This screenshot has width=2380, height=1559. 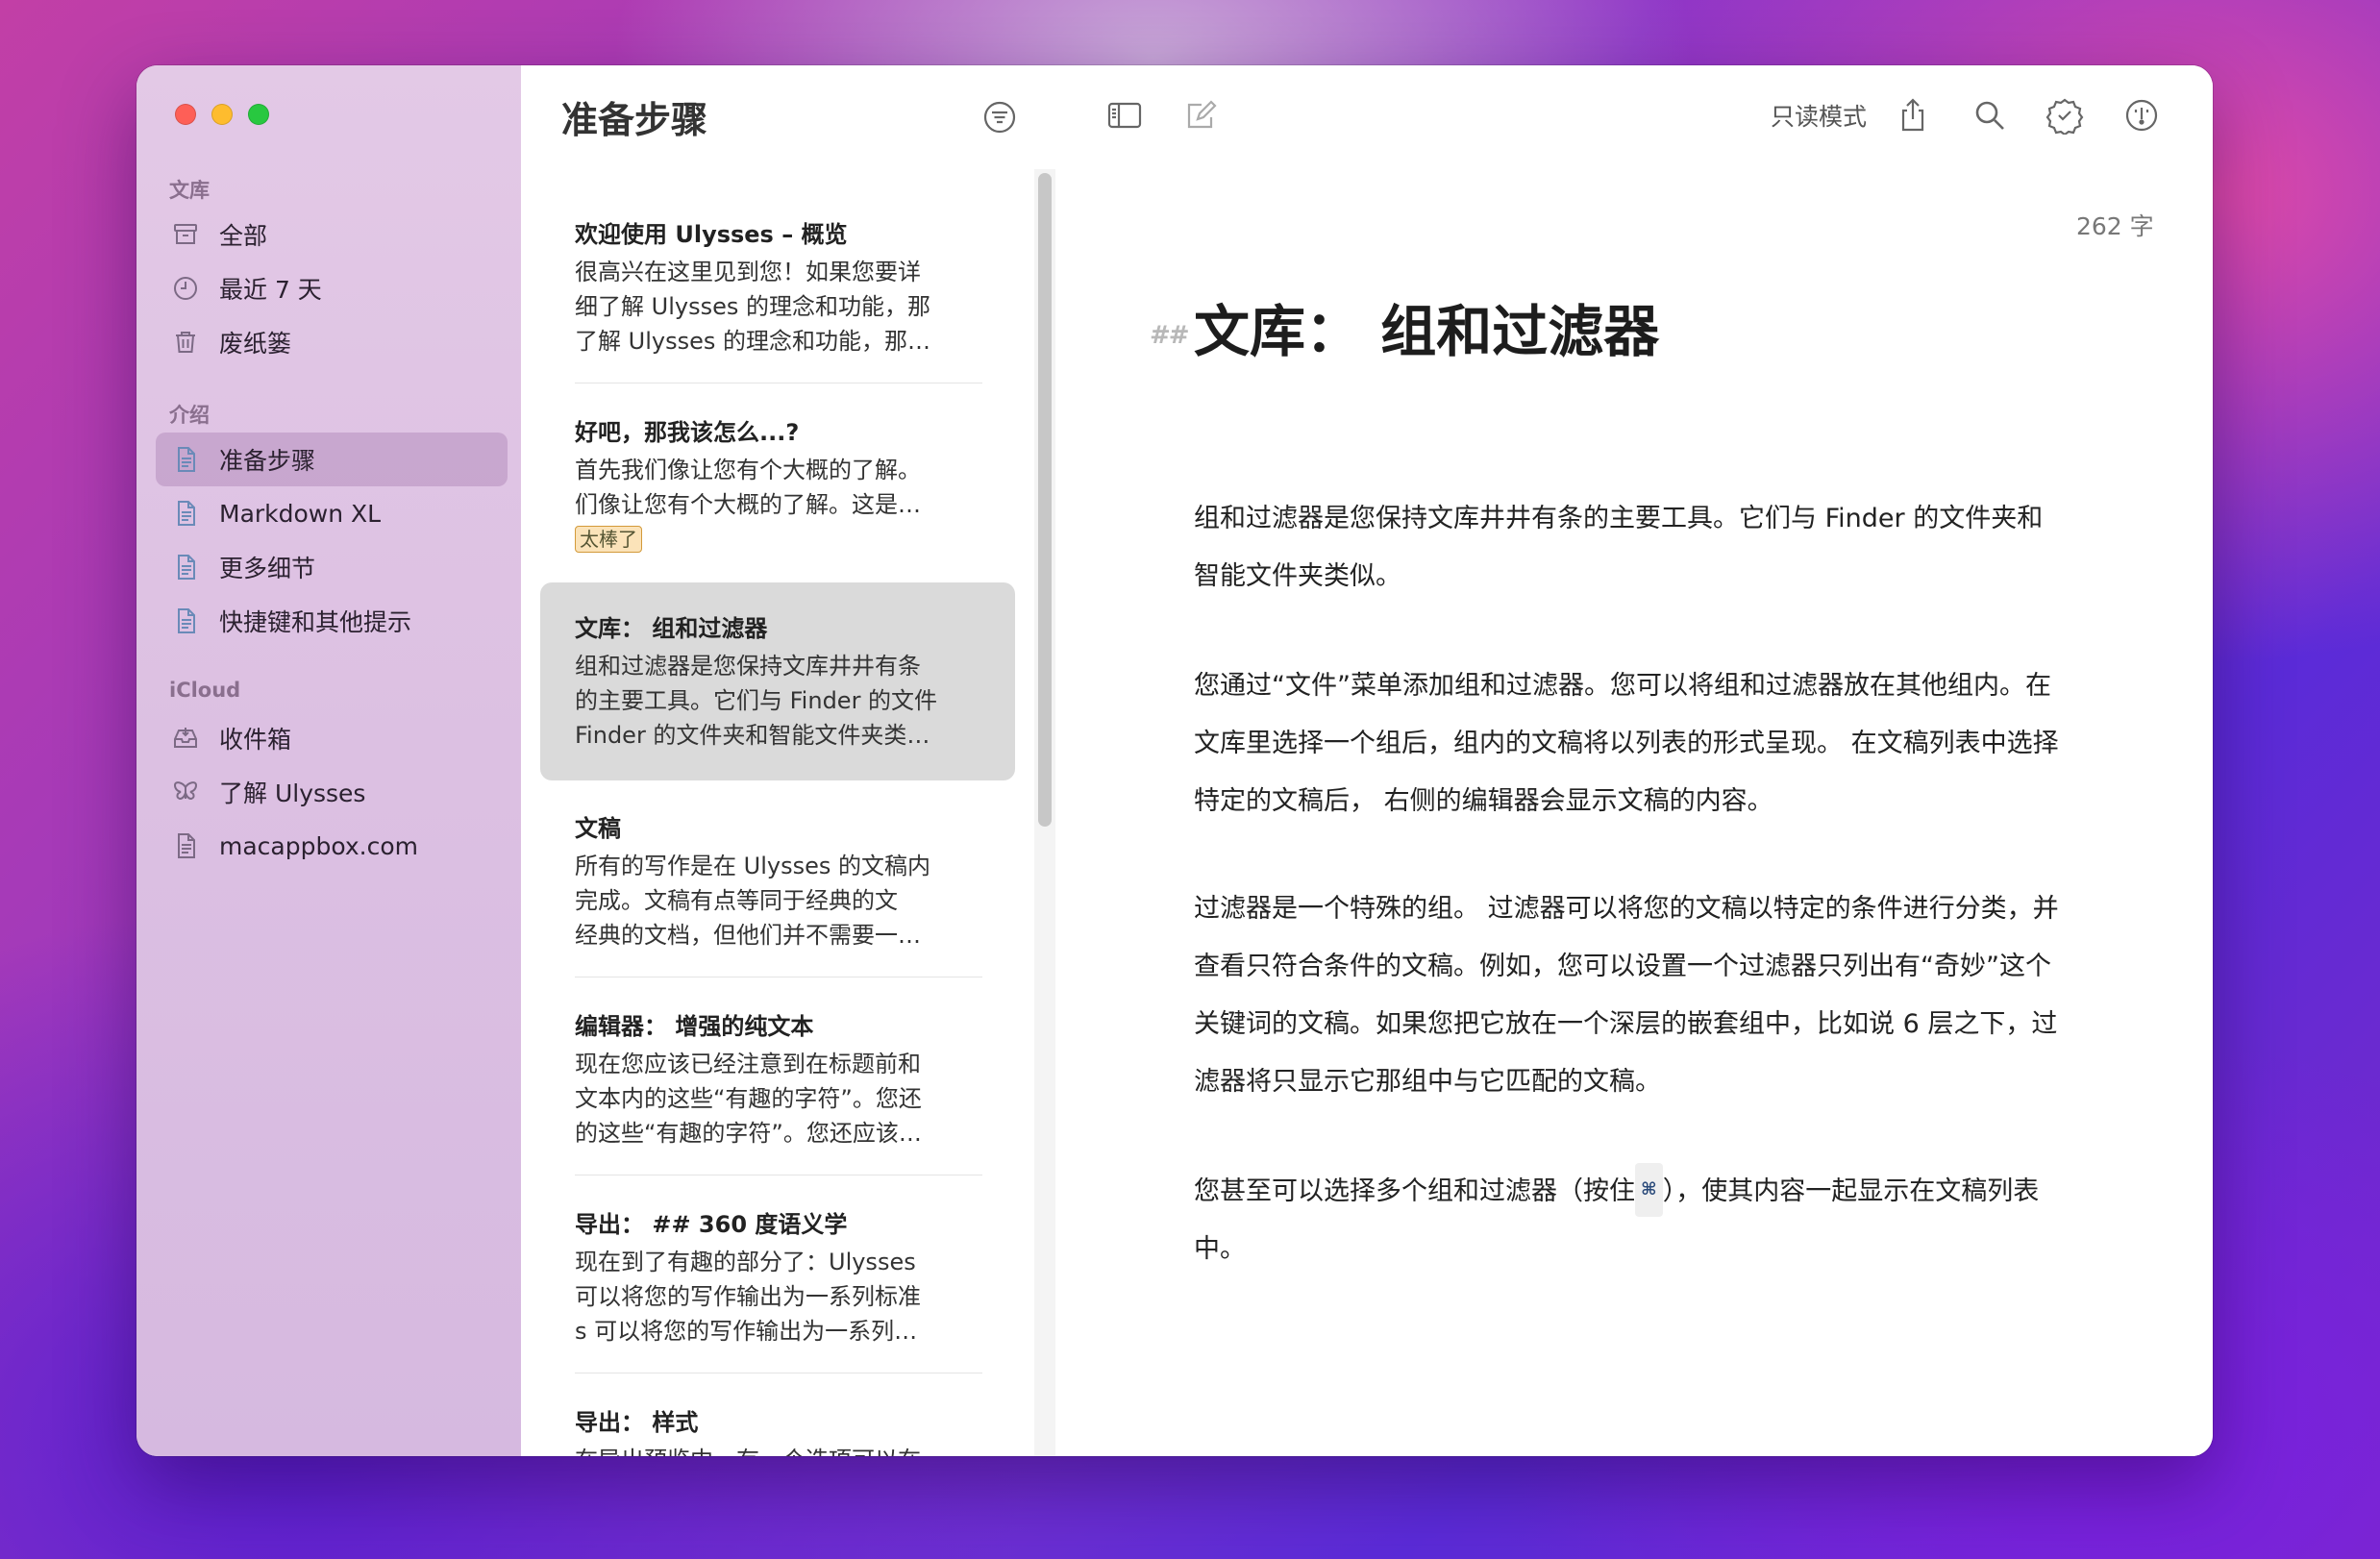 I want to click on sidebar-item-trash: 废纸篓, so click(x=332, y=342).